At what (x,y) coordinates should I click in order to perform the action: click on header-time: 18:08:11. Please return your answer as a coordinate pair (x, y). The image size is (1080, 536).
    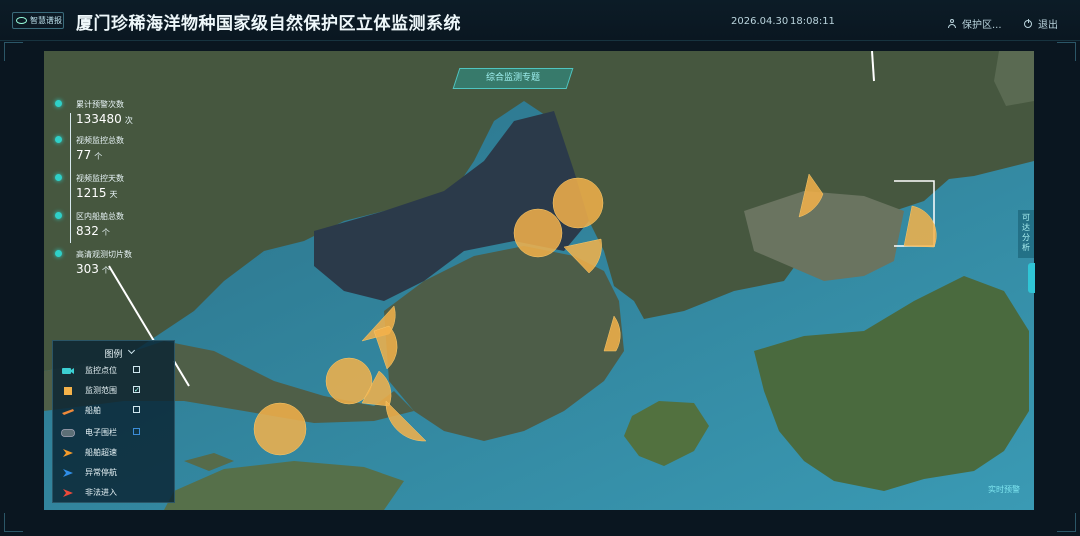
    Looking at the image, I should click on (812, 21).